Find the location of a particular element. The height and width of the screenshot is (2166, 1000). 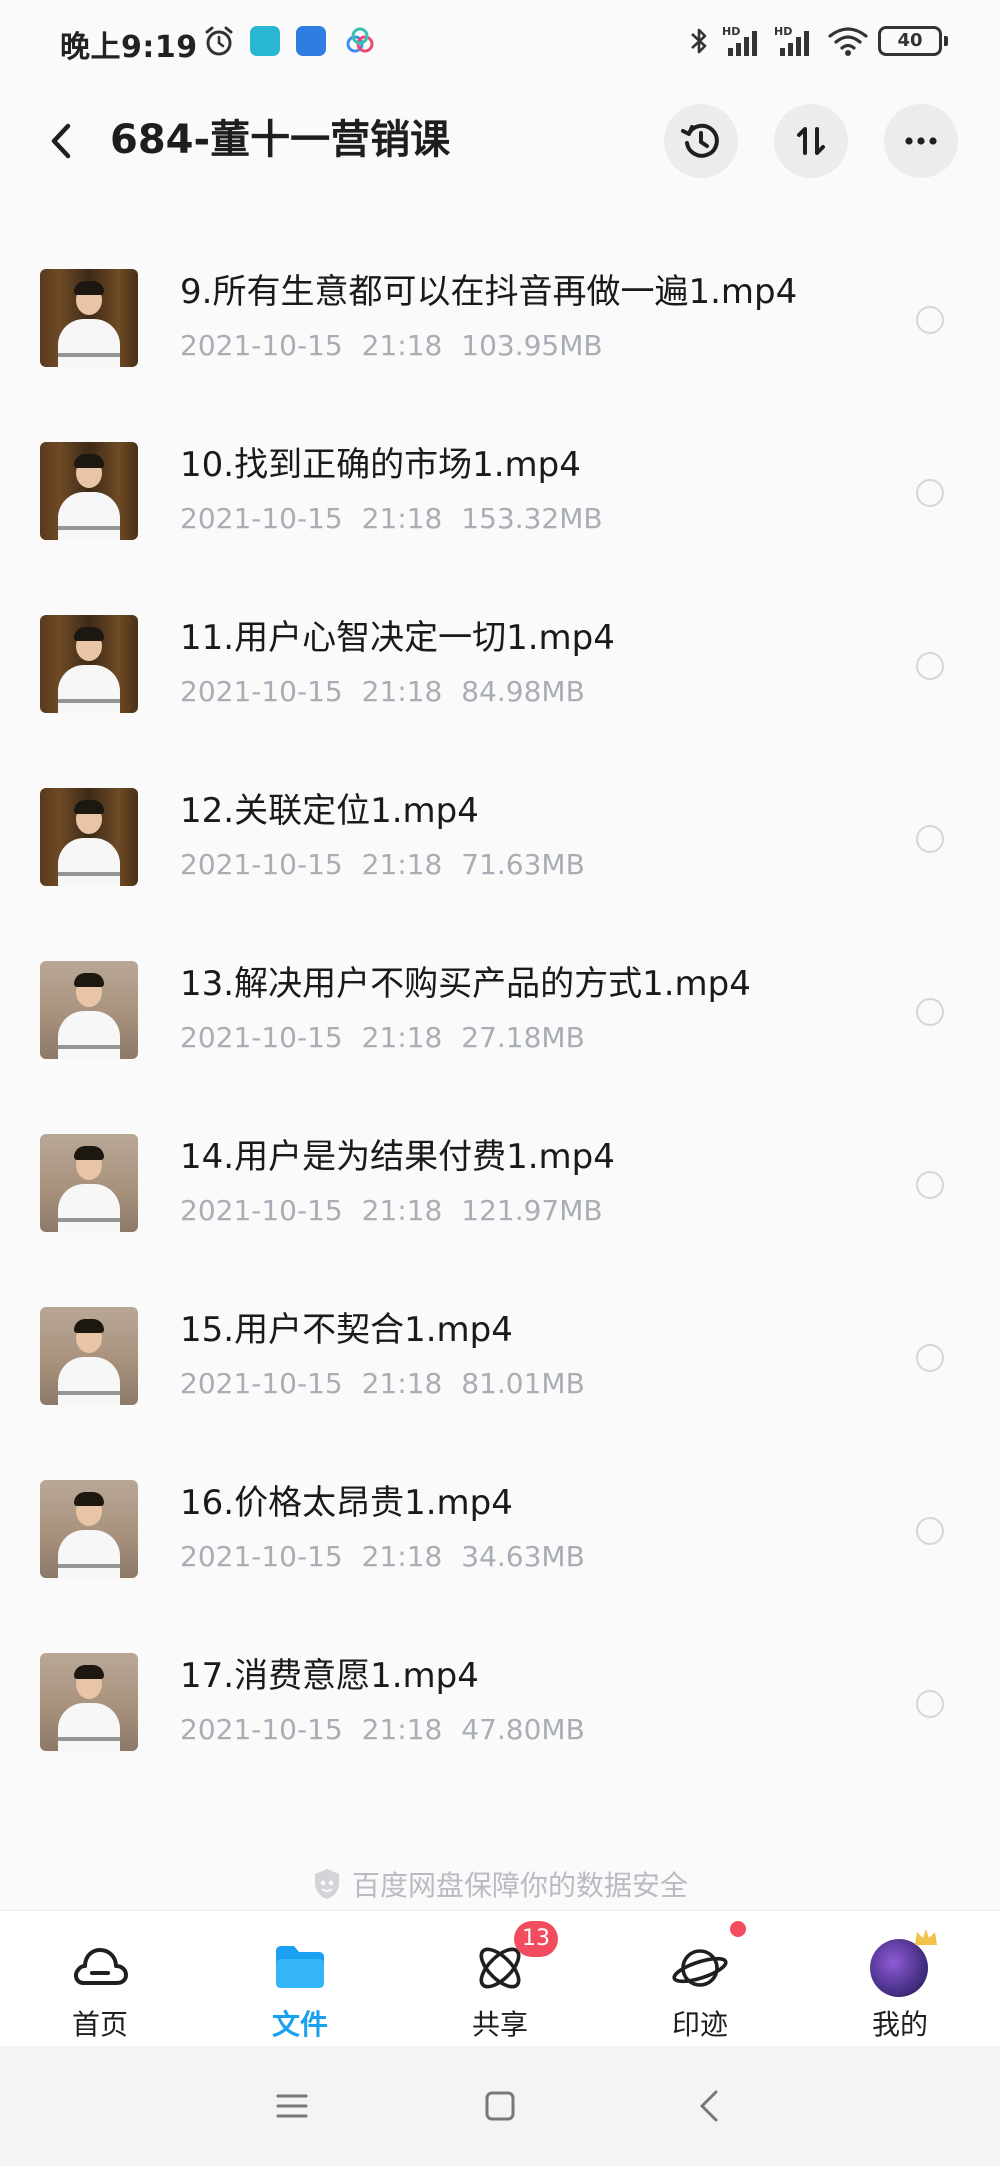

tab-label: 文件 is located at coordinates (299, 2024).